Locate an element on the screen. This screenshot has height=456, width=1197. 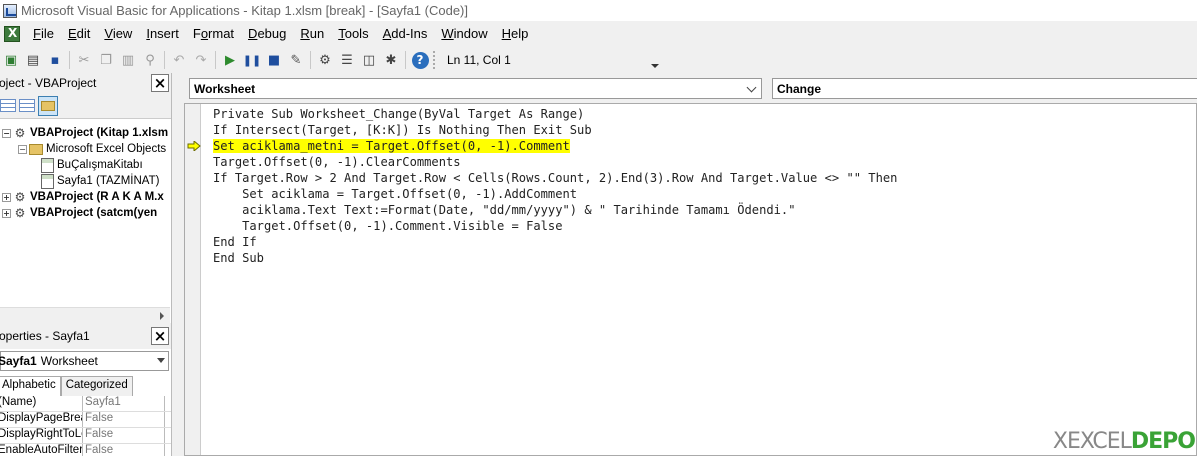
menu-format: Format is located at coordinates (213, 34).